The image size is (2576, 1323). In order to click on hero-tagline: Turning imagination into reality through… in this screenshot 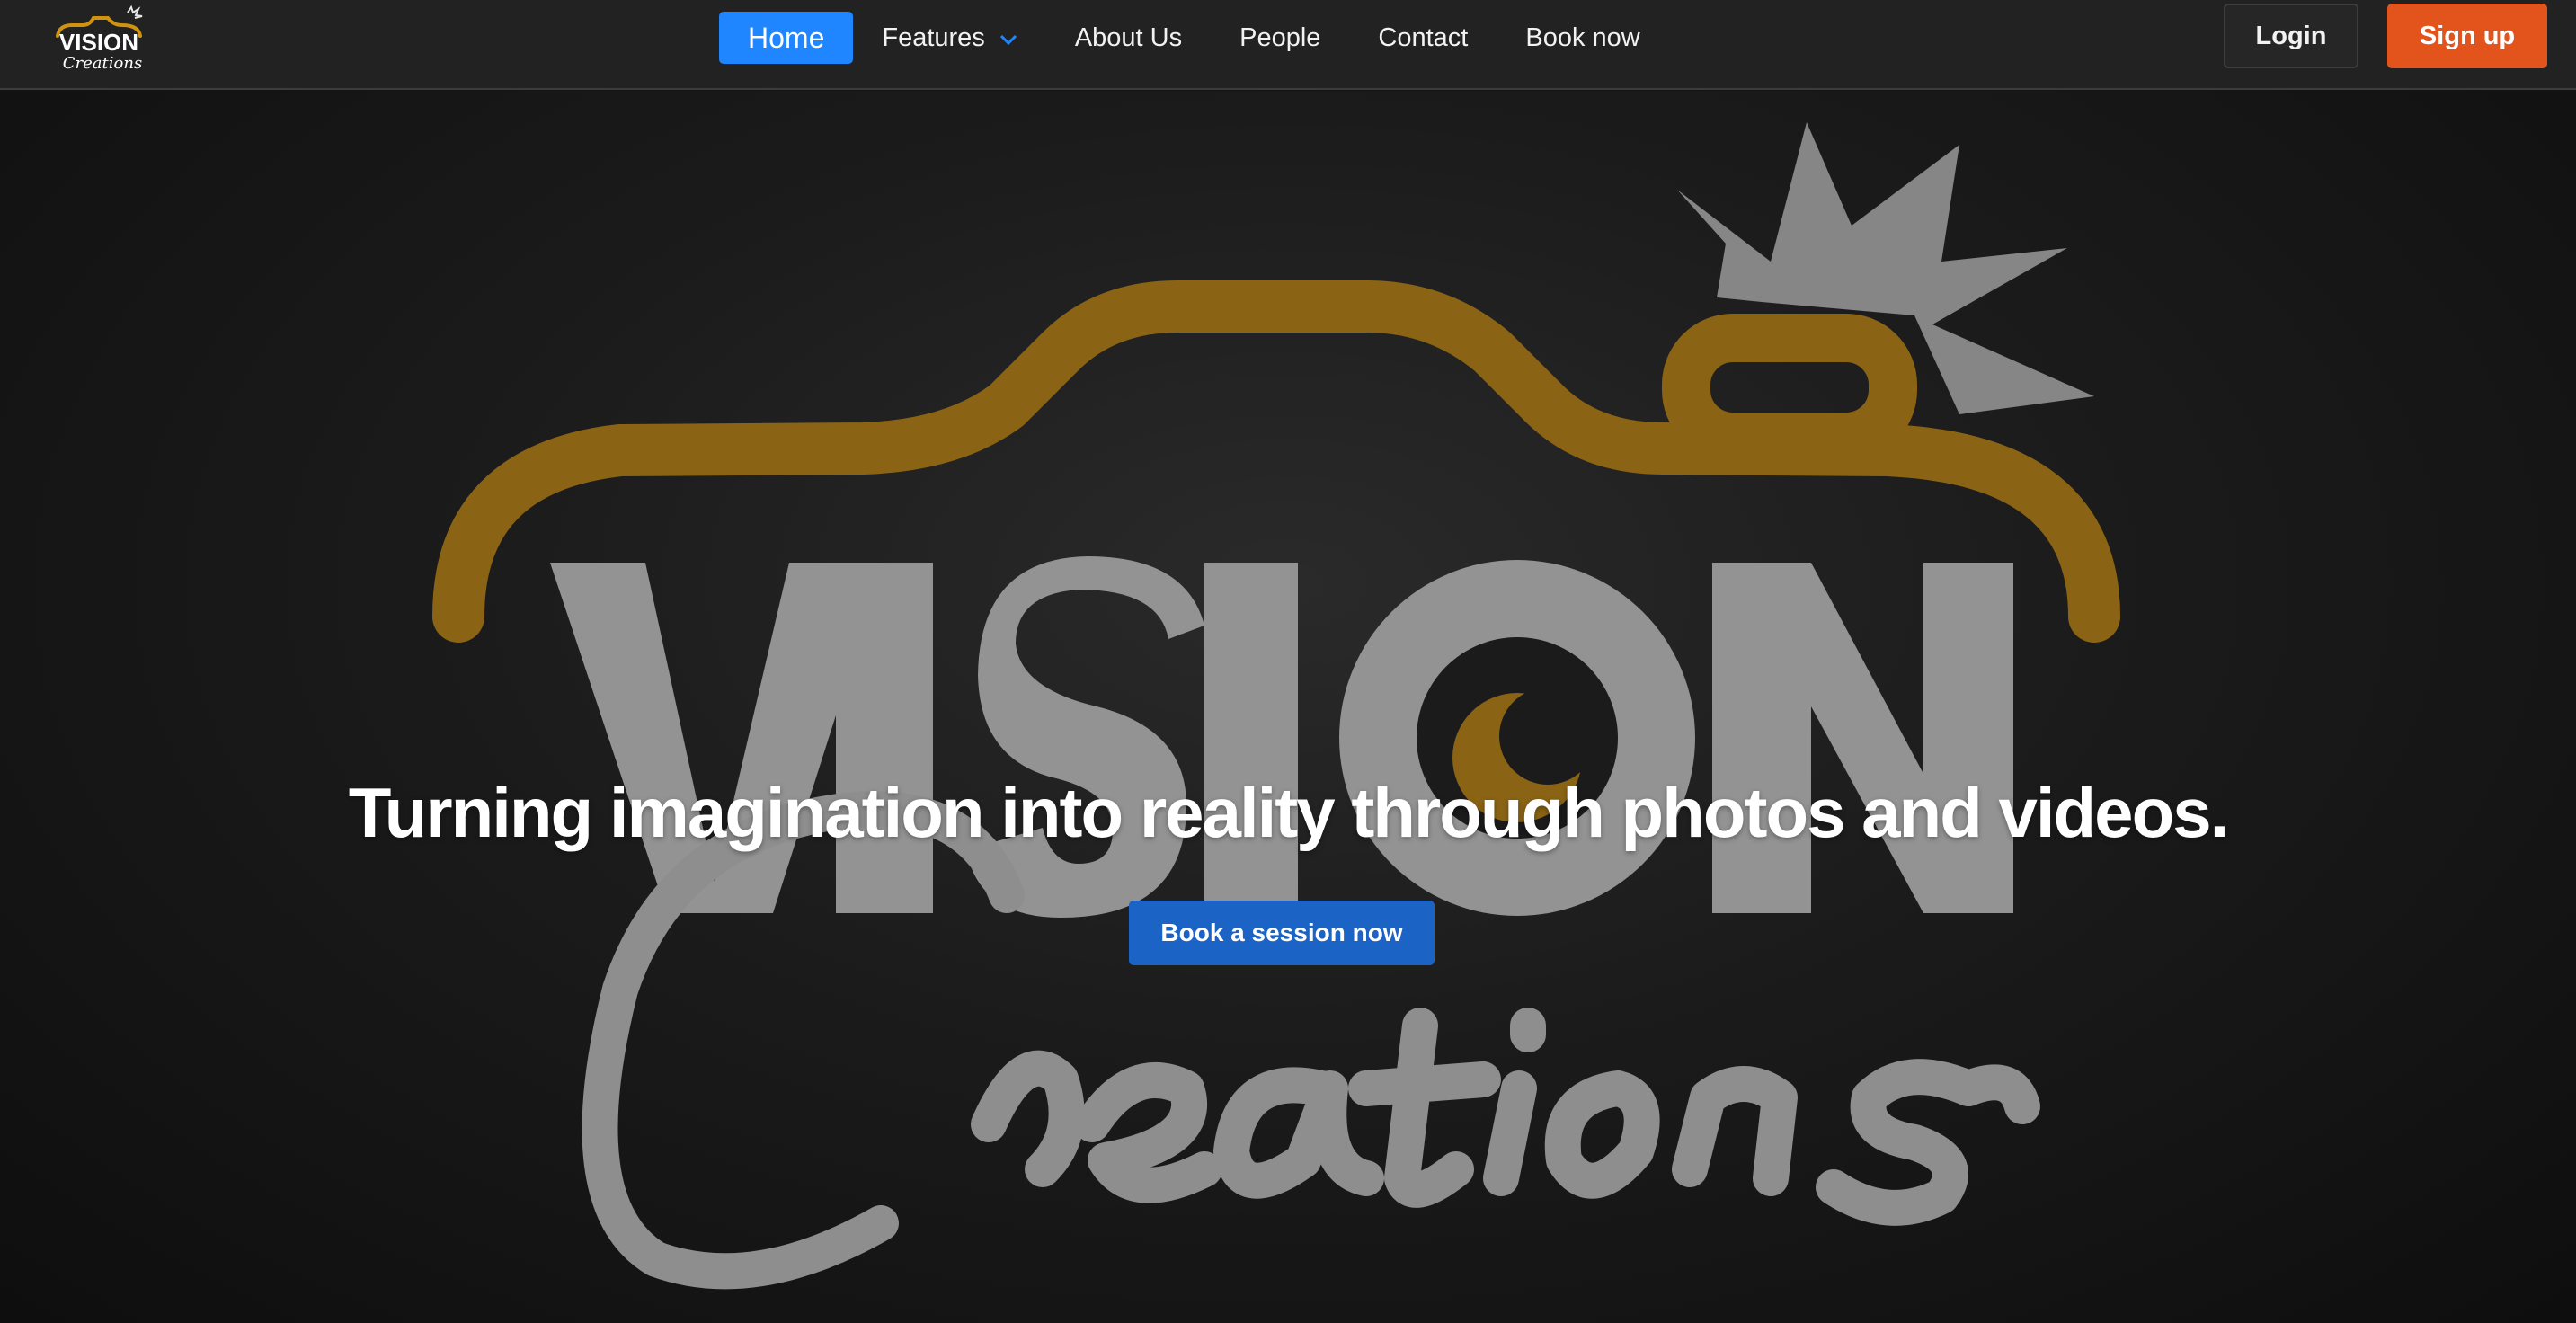, I will do `click(1289, 813)`.